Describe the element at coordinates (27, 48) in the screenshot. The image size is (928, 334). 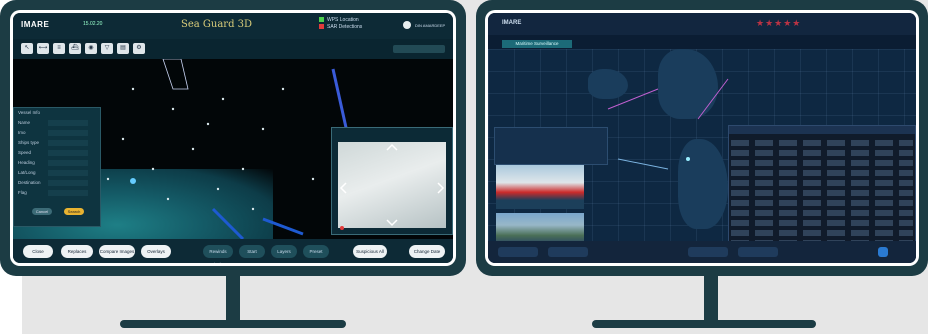
I see `cursor-icon: ↖` at that location.